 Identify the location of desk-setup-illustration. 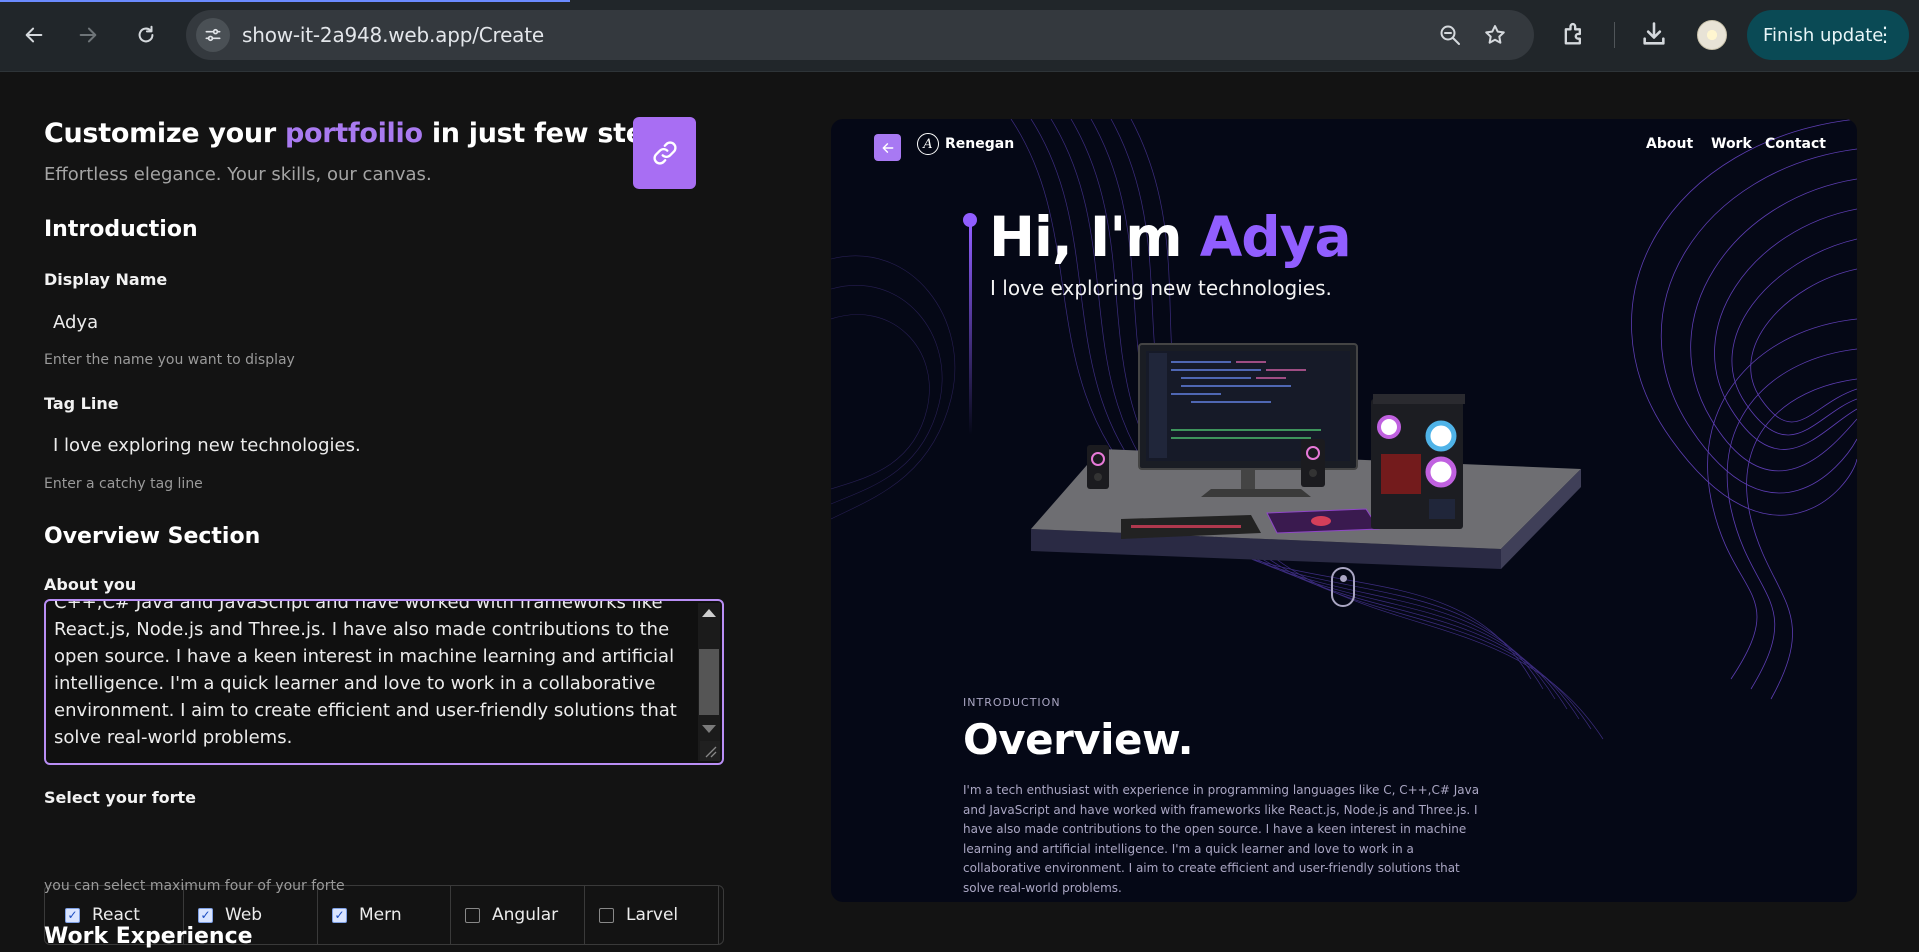
(1306, 456).